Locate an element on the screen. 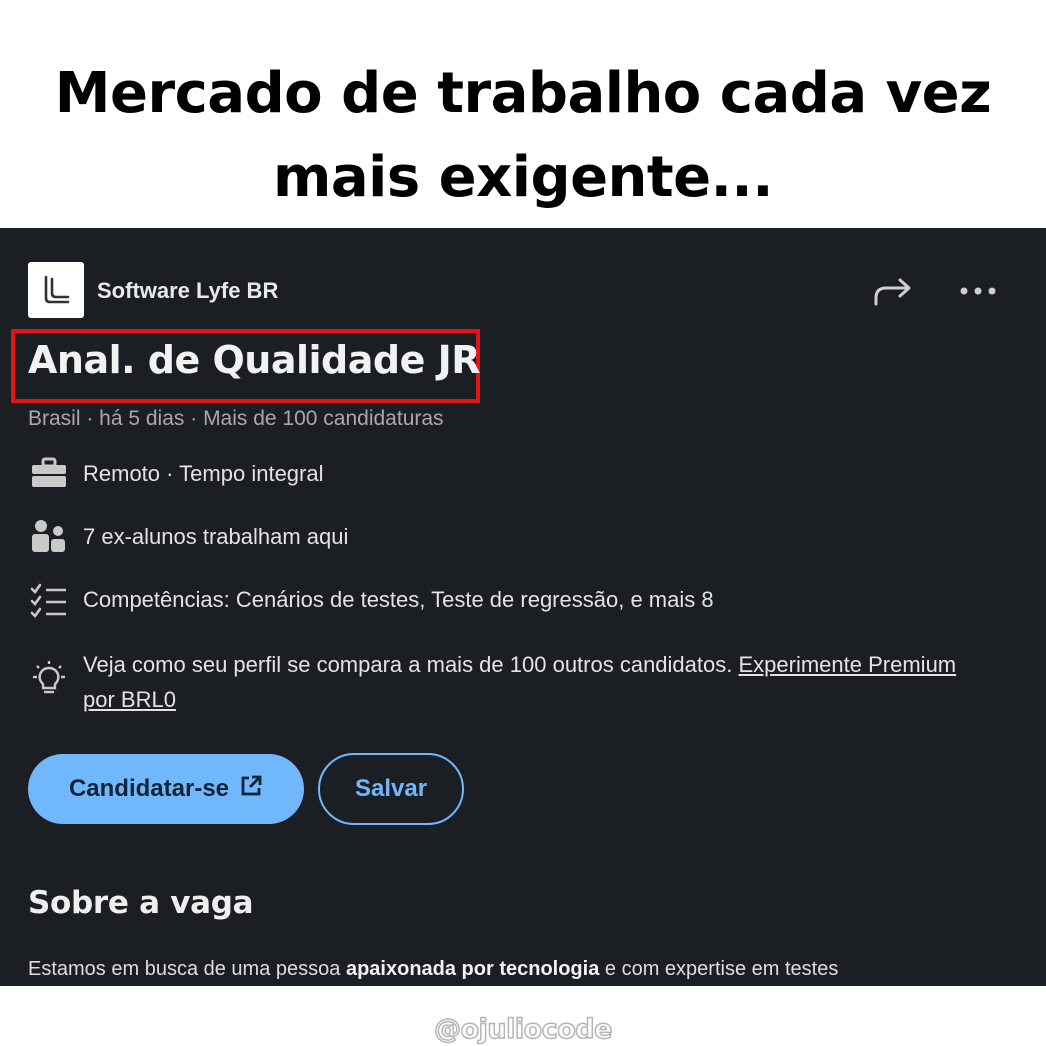 The image size is (1046, 1046). apply-button: Candidatar-se is located at coordinates (166, 789).